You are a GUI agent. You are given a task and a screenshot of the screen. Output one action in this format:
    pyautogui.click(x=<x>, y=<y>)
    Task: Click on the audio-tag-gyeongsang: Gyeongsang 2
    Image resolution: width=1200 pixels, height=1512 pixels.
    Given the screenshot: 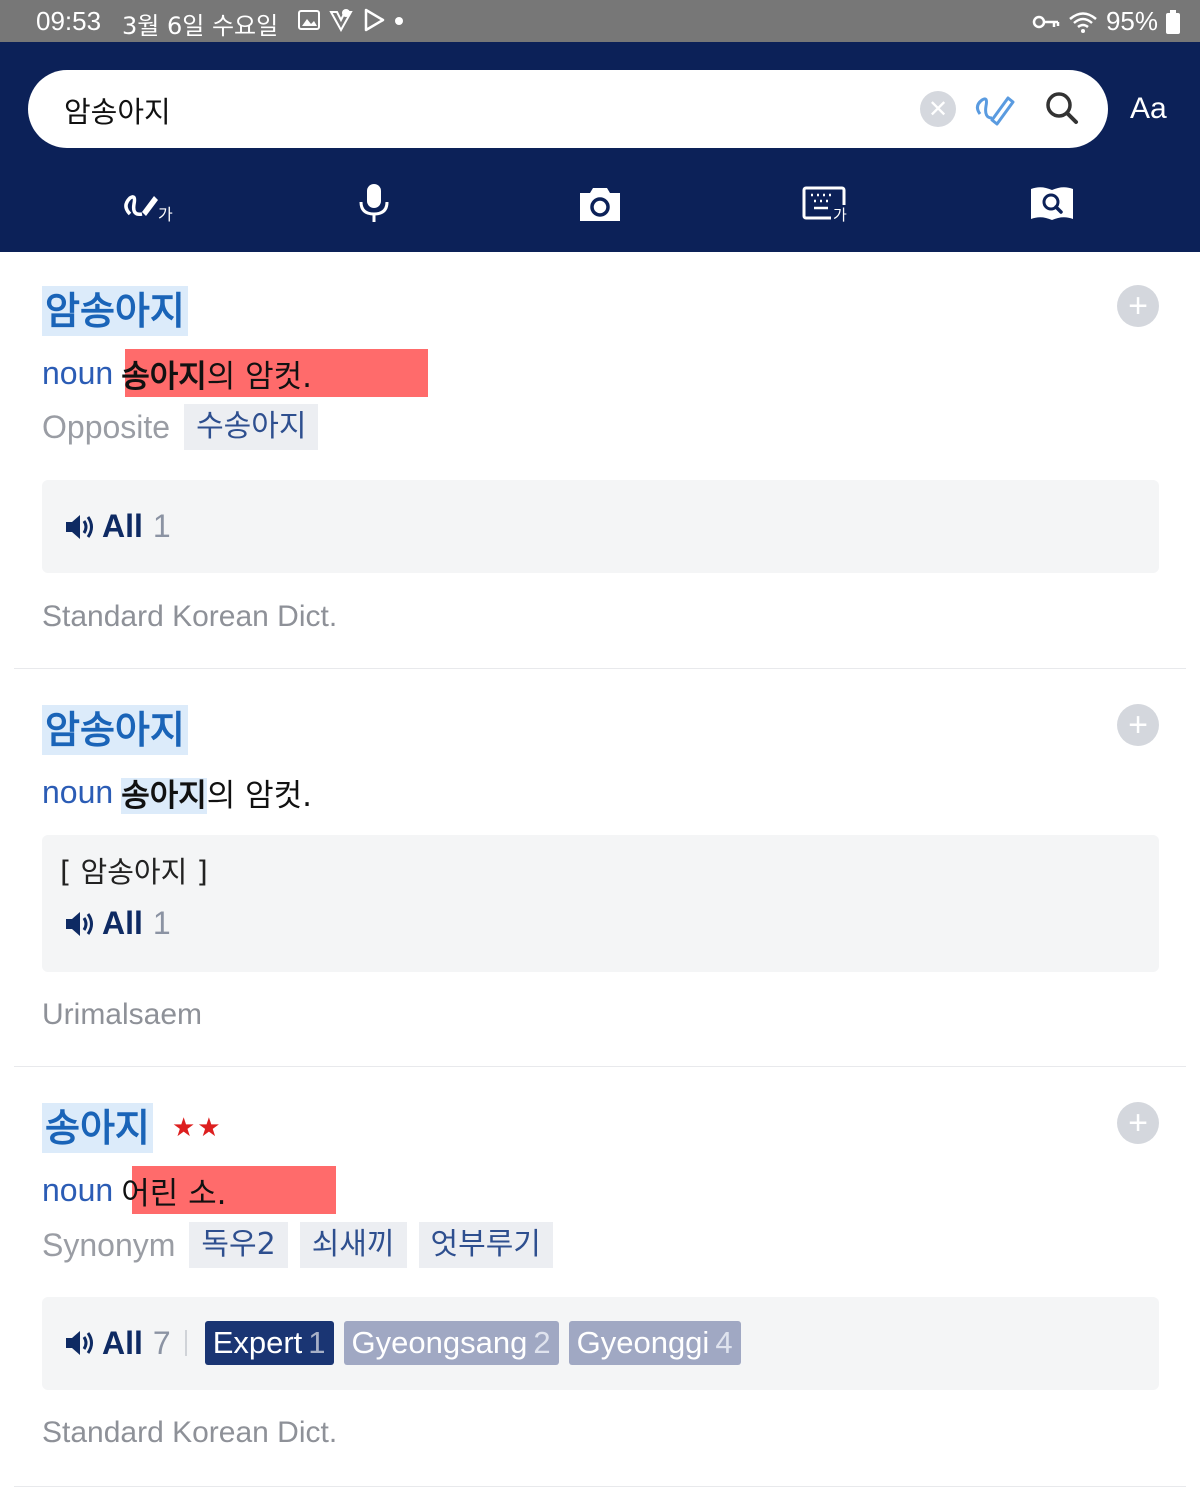 What is the action you would take?
    pyautogui.click(x=451, y=1343)
    